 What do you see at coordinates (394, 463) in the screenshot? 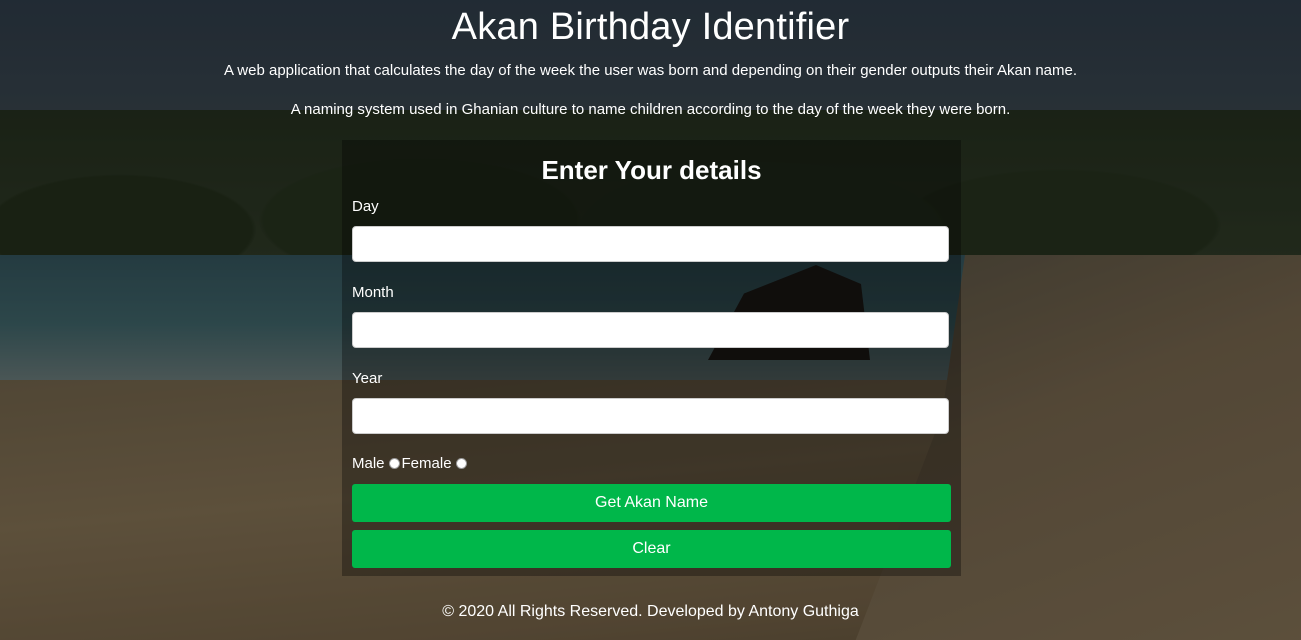
I see `male-radio` at bounding box center [394, 463].